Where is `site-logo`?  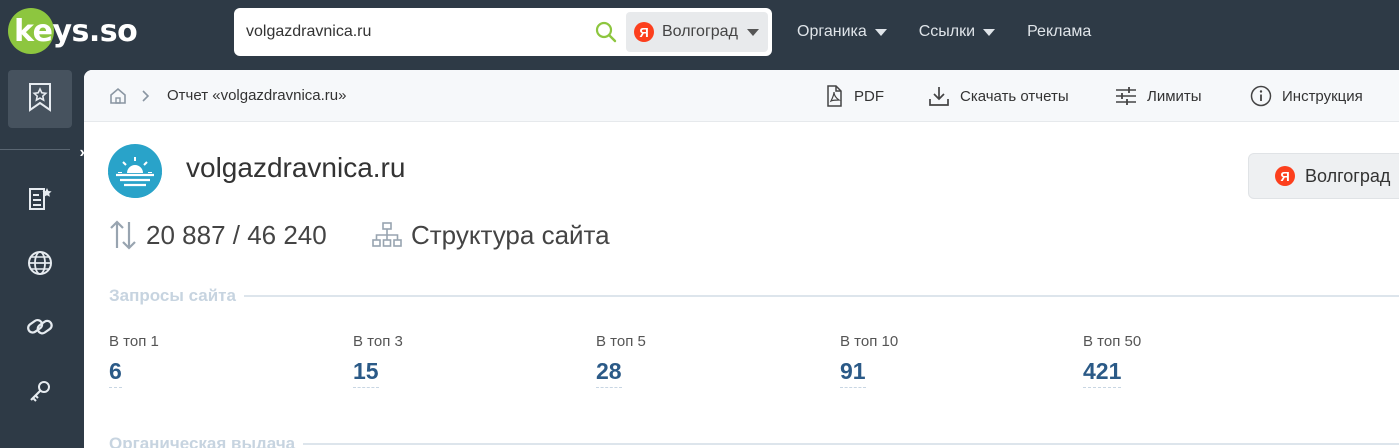 site-logo is located at coordinates (135, 171).